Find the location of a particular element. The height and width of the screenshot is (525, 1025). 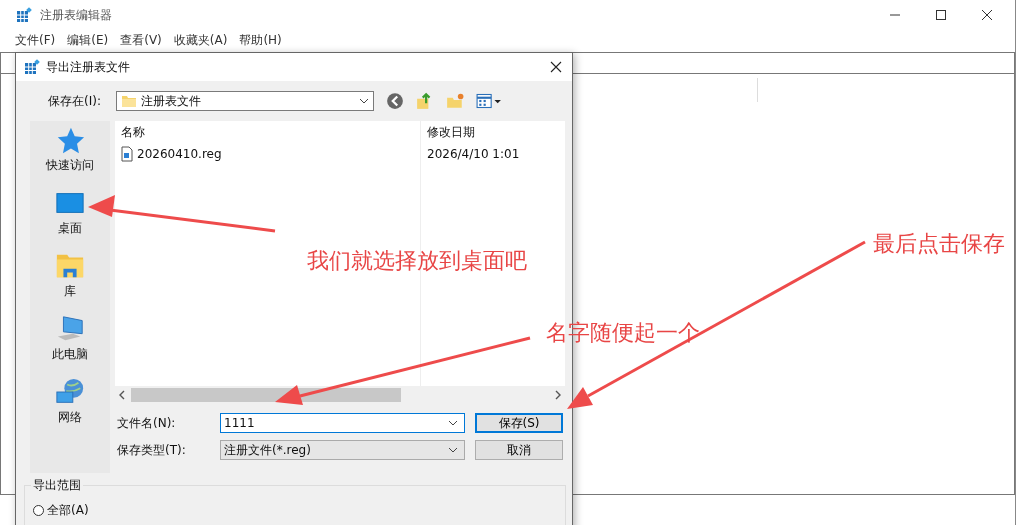

menu-item: 文件(F) is located at coordinates (35, 40).